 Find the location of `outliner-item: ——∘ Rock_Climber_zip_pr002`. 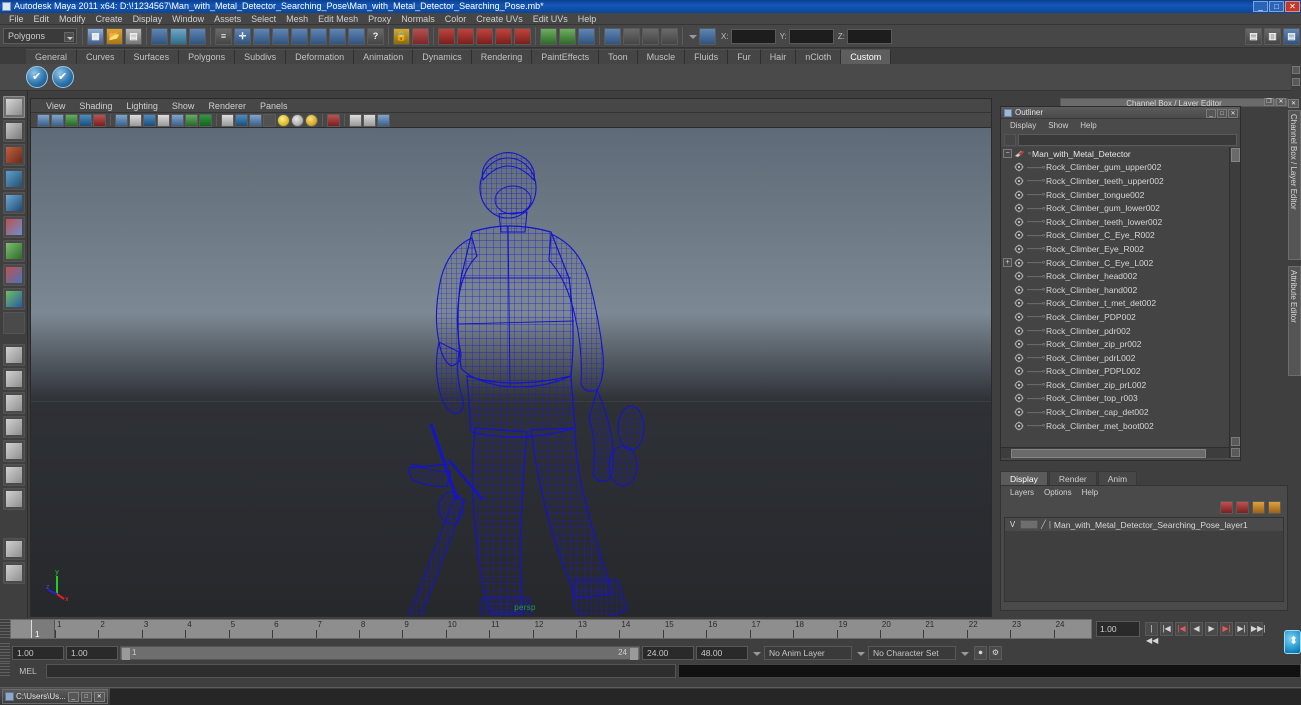

outliner-item: ——∘ Rock_Climber_zip_pr002 is located at coordinates (1115, 344).